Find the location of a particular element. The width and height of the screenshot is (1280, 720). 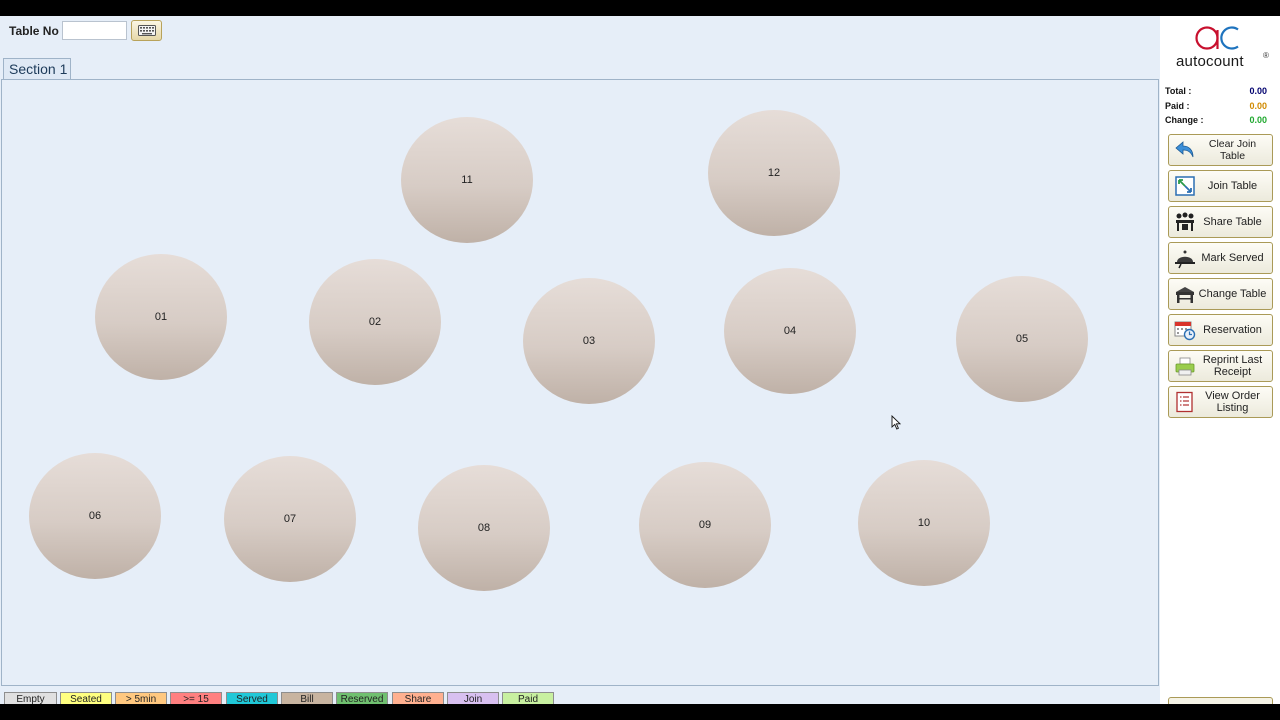

legend-served: Served is located at coordinates (252, 698).